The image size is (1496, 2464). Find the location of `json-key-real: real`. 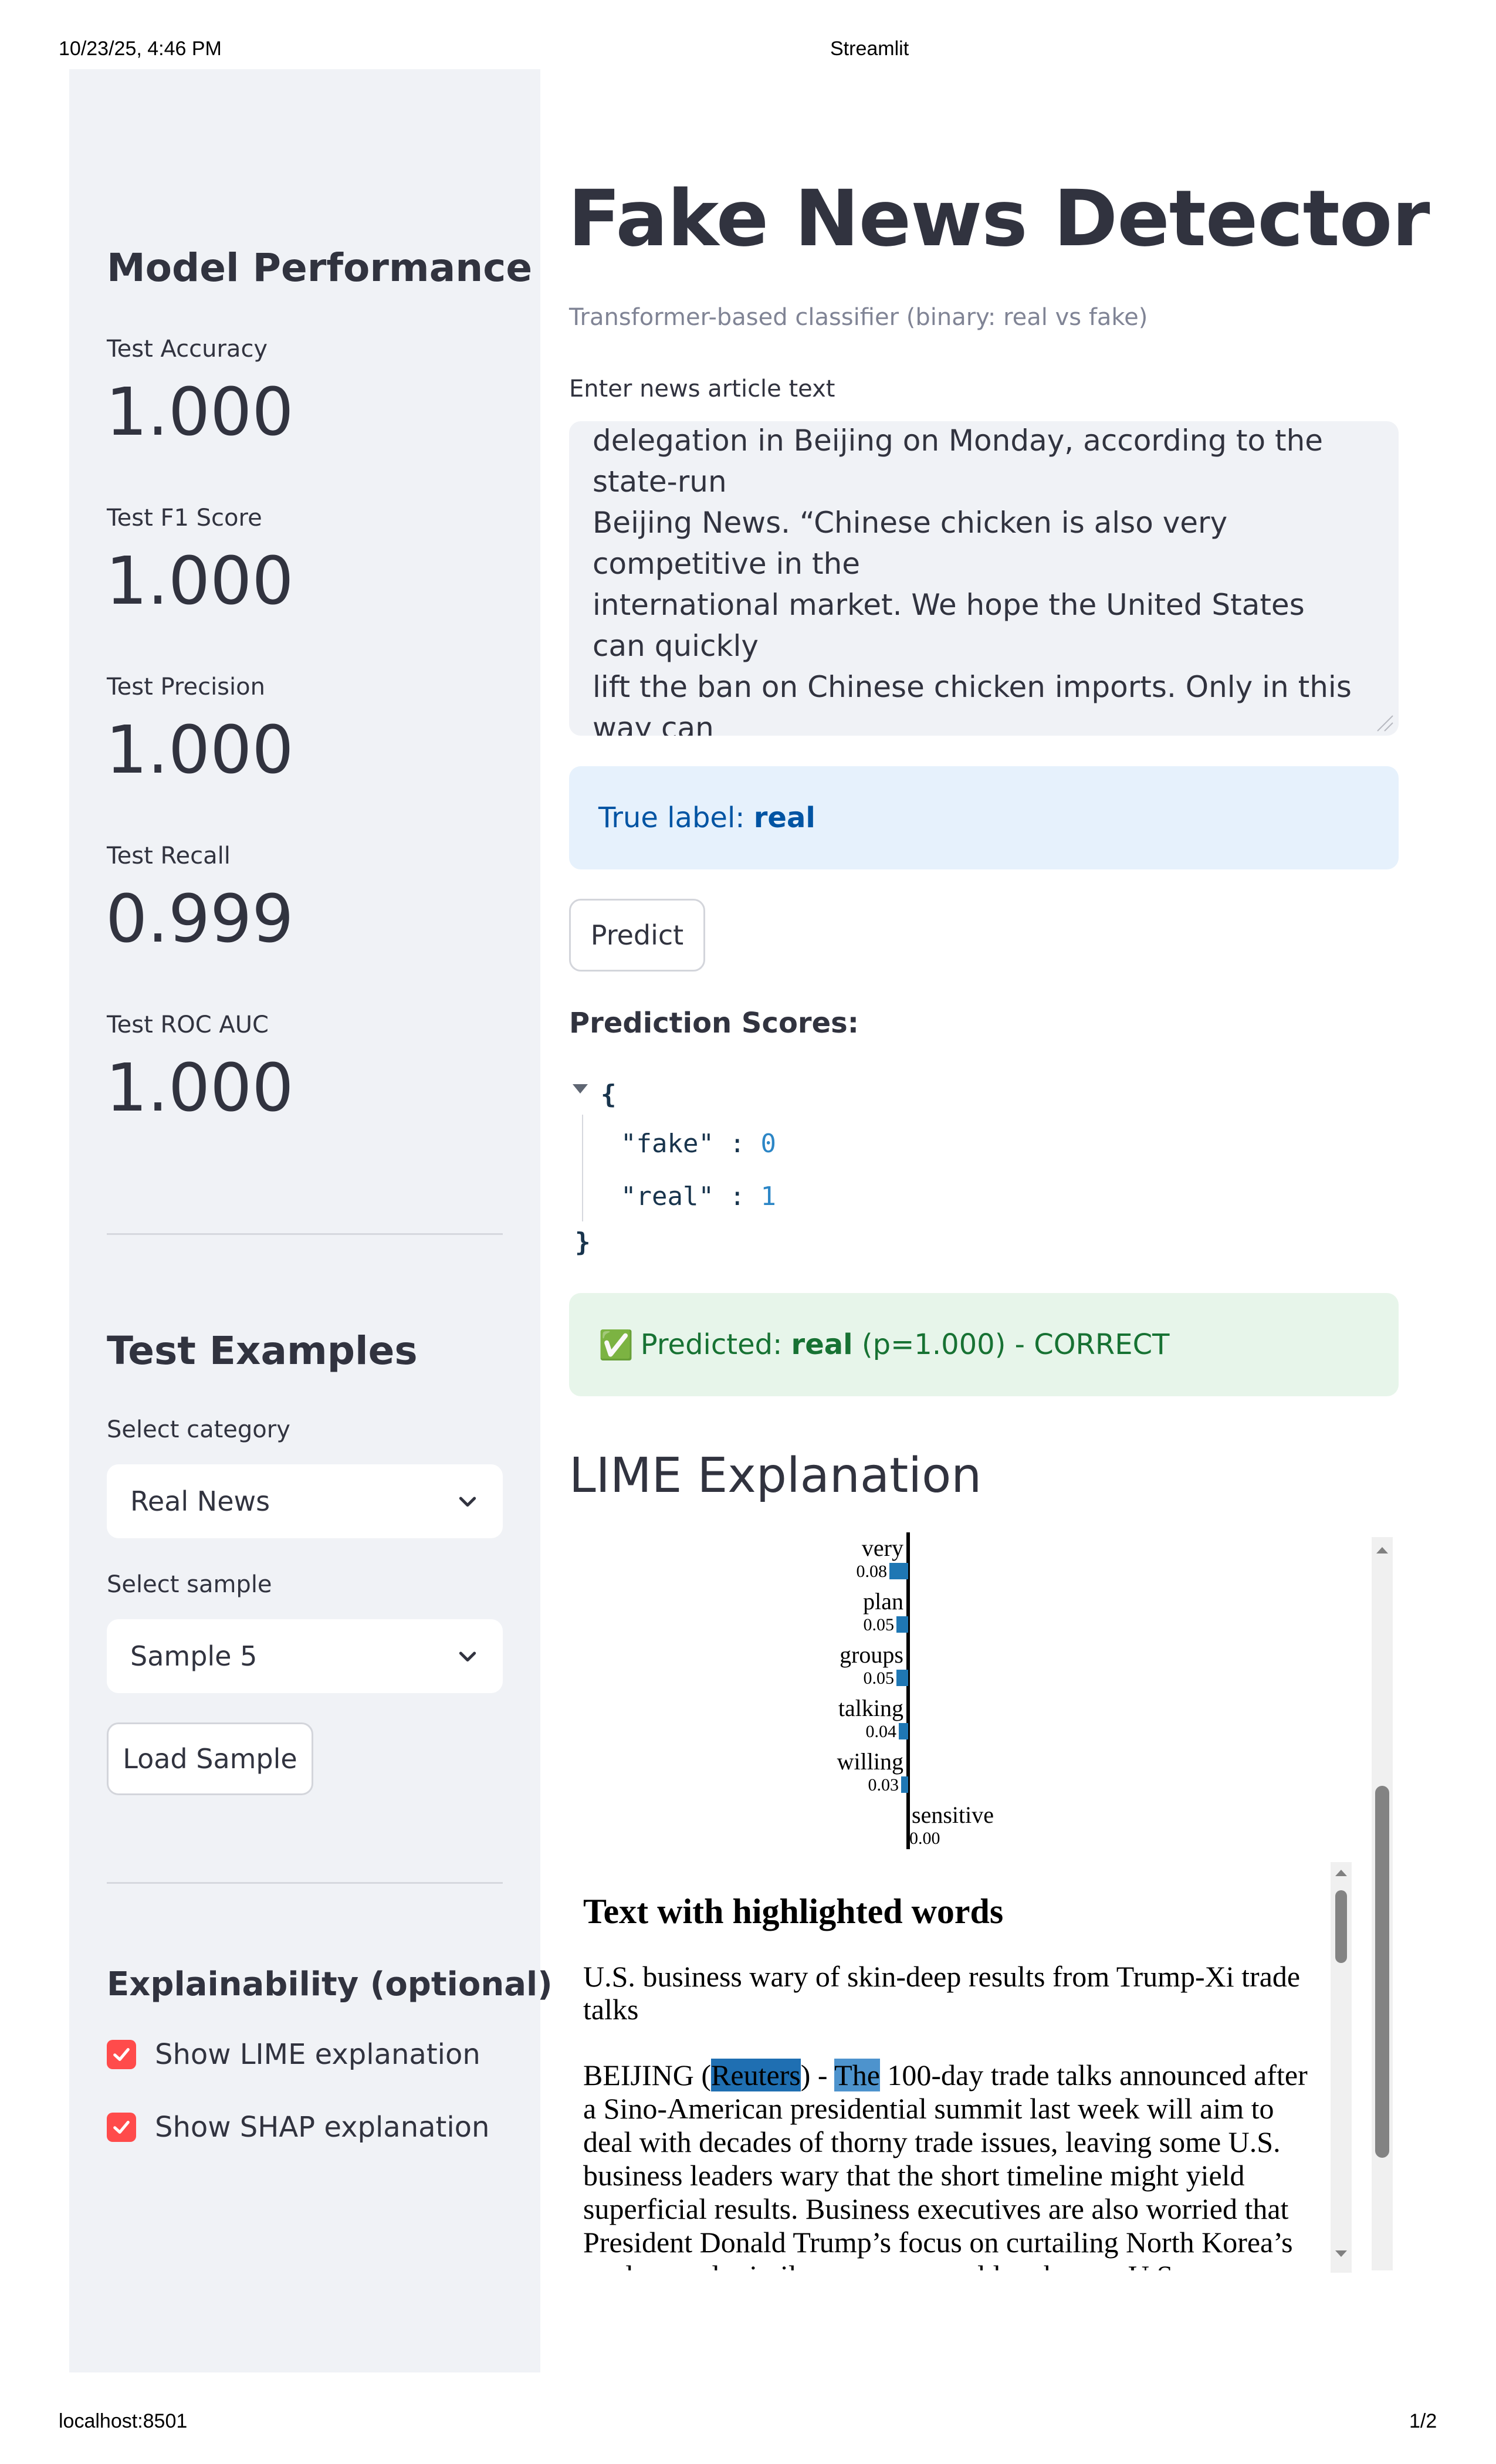

json-key-real: real is located at coordinates (667, 1196).